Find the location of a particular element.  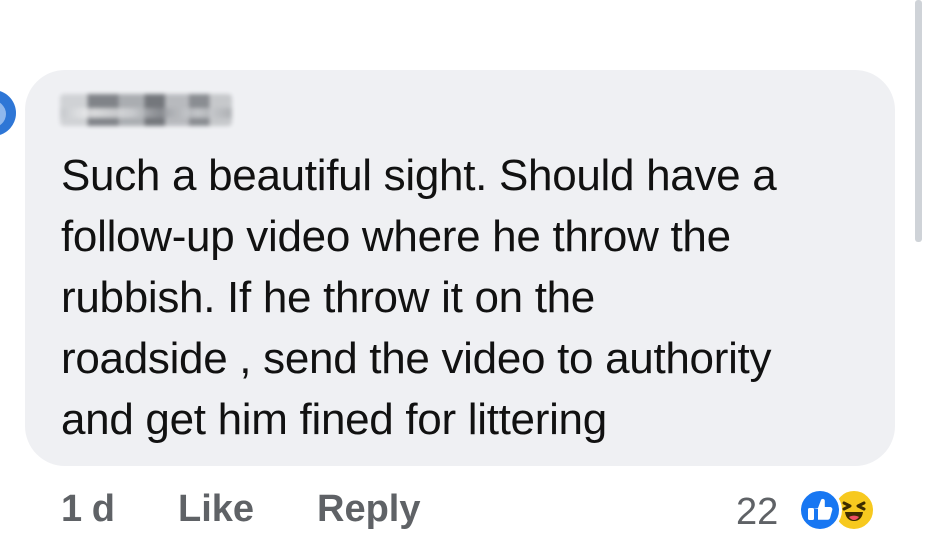

author-avatar is located at coordinates (8, 113).